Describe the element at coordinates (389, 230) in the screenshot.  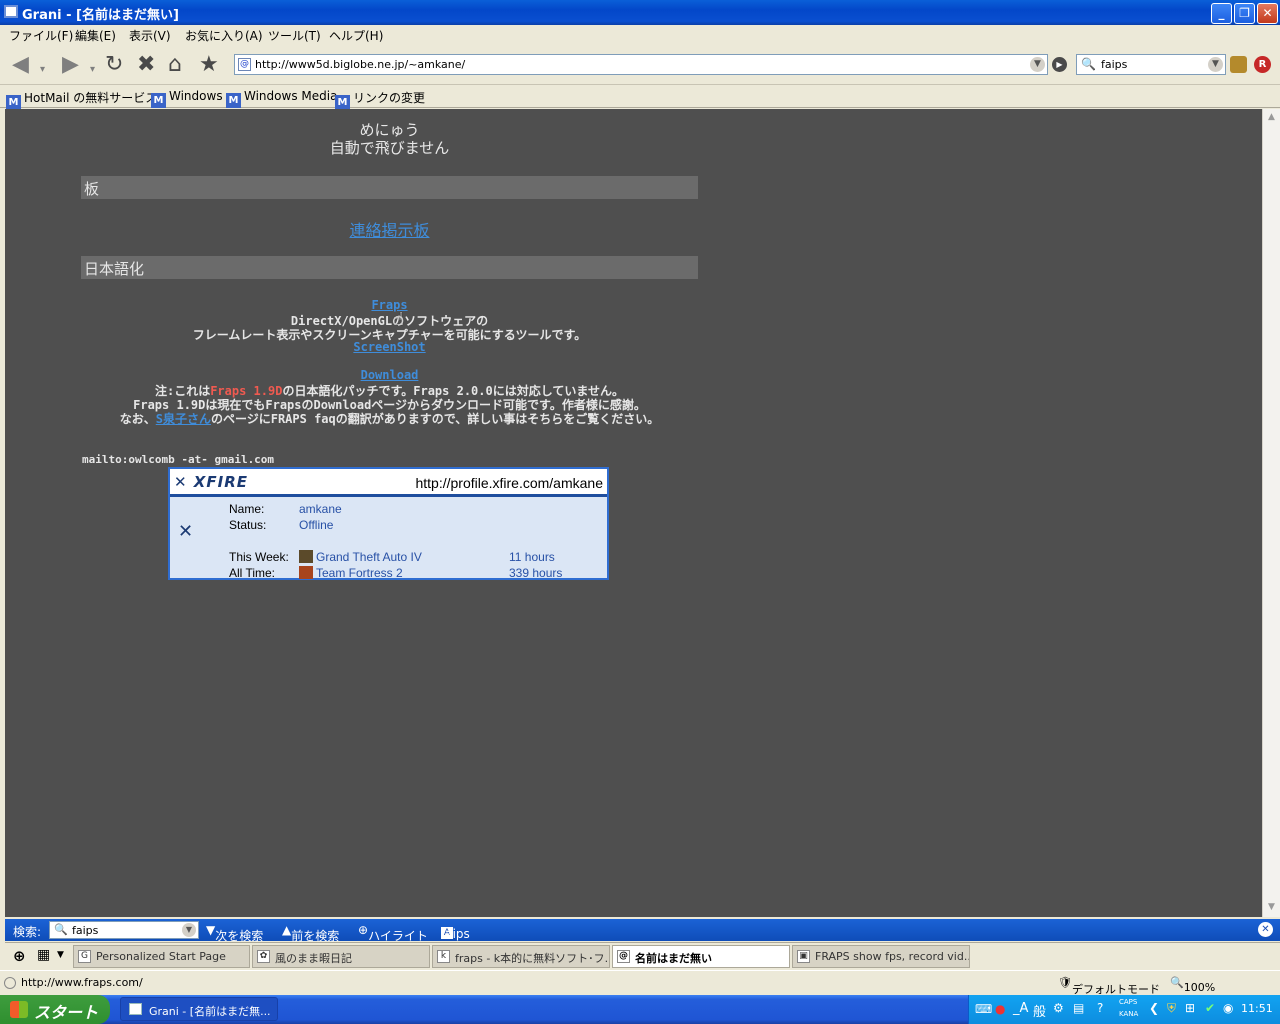
I see `board-link: 連絡掲示板` at that location.